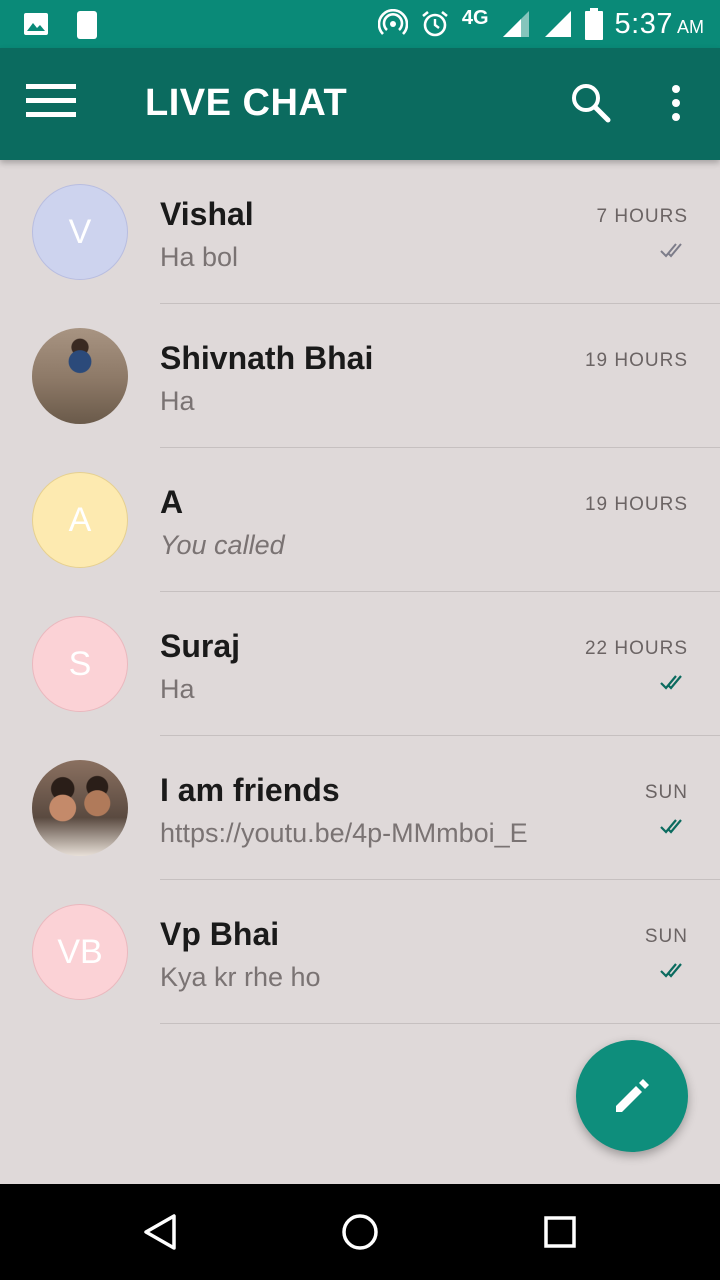  Describe the element at coordinates (659, 23) in the screenshot. I see `clock: 5:37 AM` at that location.